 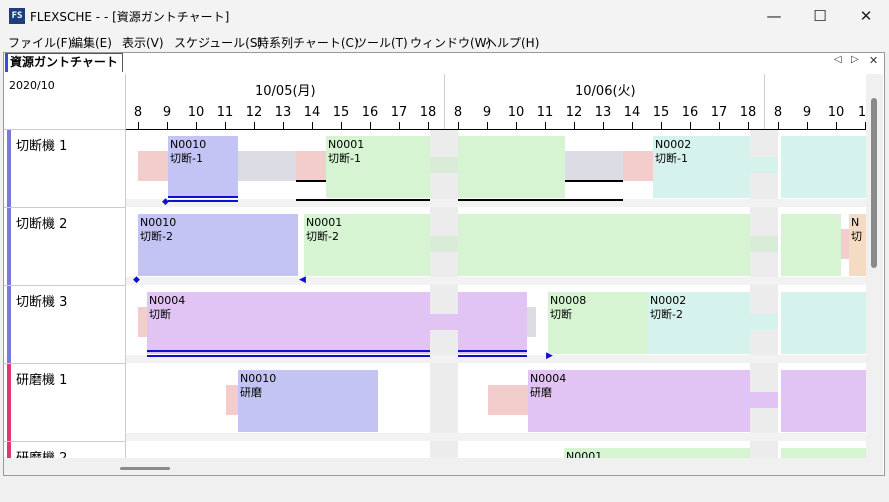 What do you see at coordinates (65, 169) in the screenshot?
I see `resource-label: 切断機 1` at bounding box center [65, 169].